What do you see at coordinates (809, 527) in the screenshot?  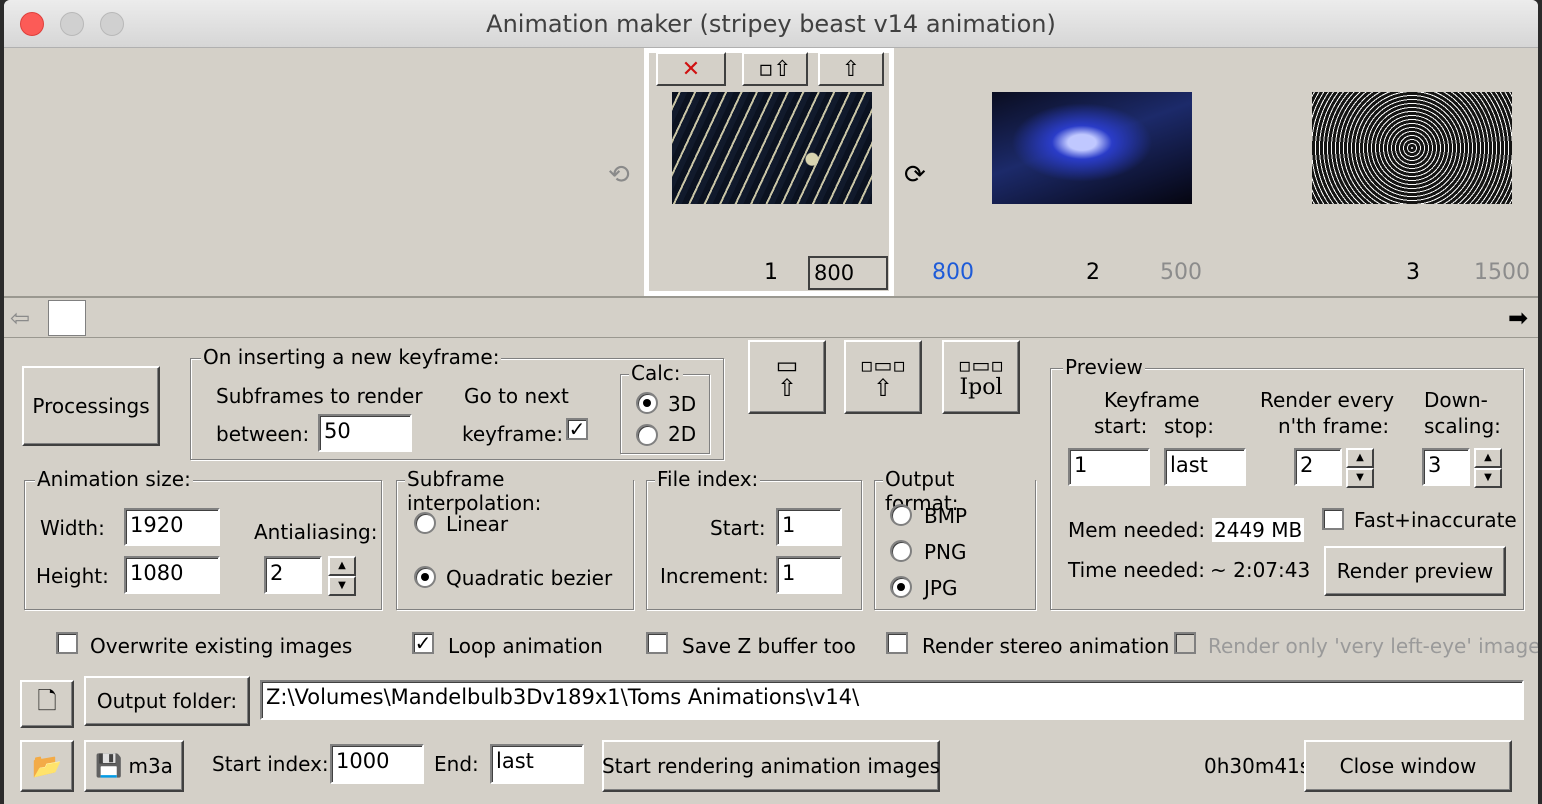 I see `file-start-input: 1` at bounding box center [809, 527].